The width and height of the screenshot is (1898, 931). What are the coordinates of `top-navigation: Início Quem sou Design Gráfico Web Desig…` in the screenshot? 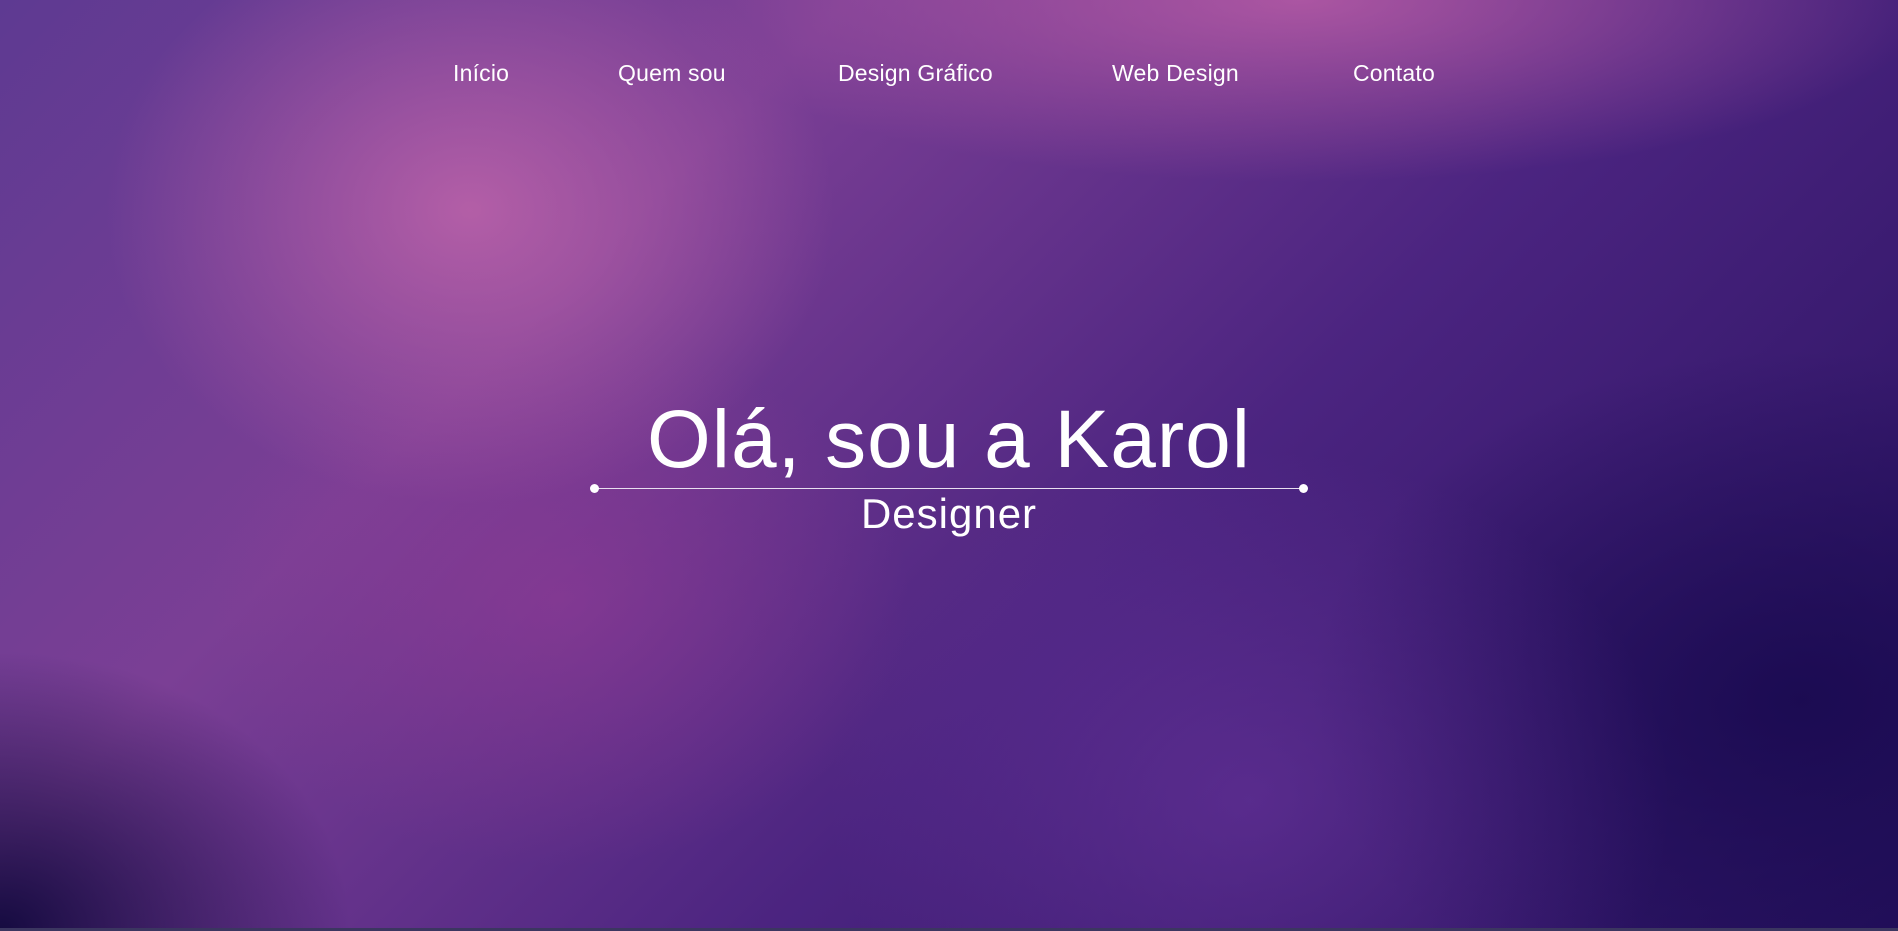 It's located at (949, 75).